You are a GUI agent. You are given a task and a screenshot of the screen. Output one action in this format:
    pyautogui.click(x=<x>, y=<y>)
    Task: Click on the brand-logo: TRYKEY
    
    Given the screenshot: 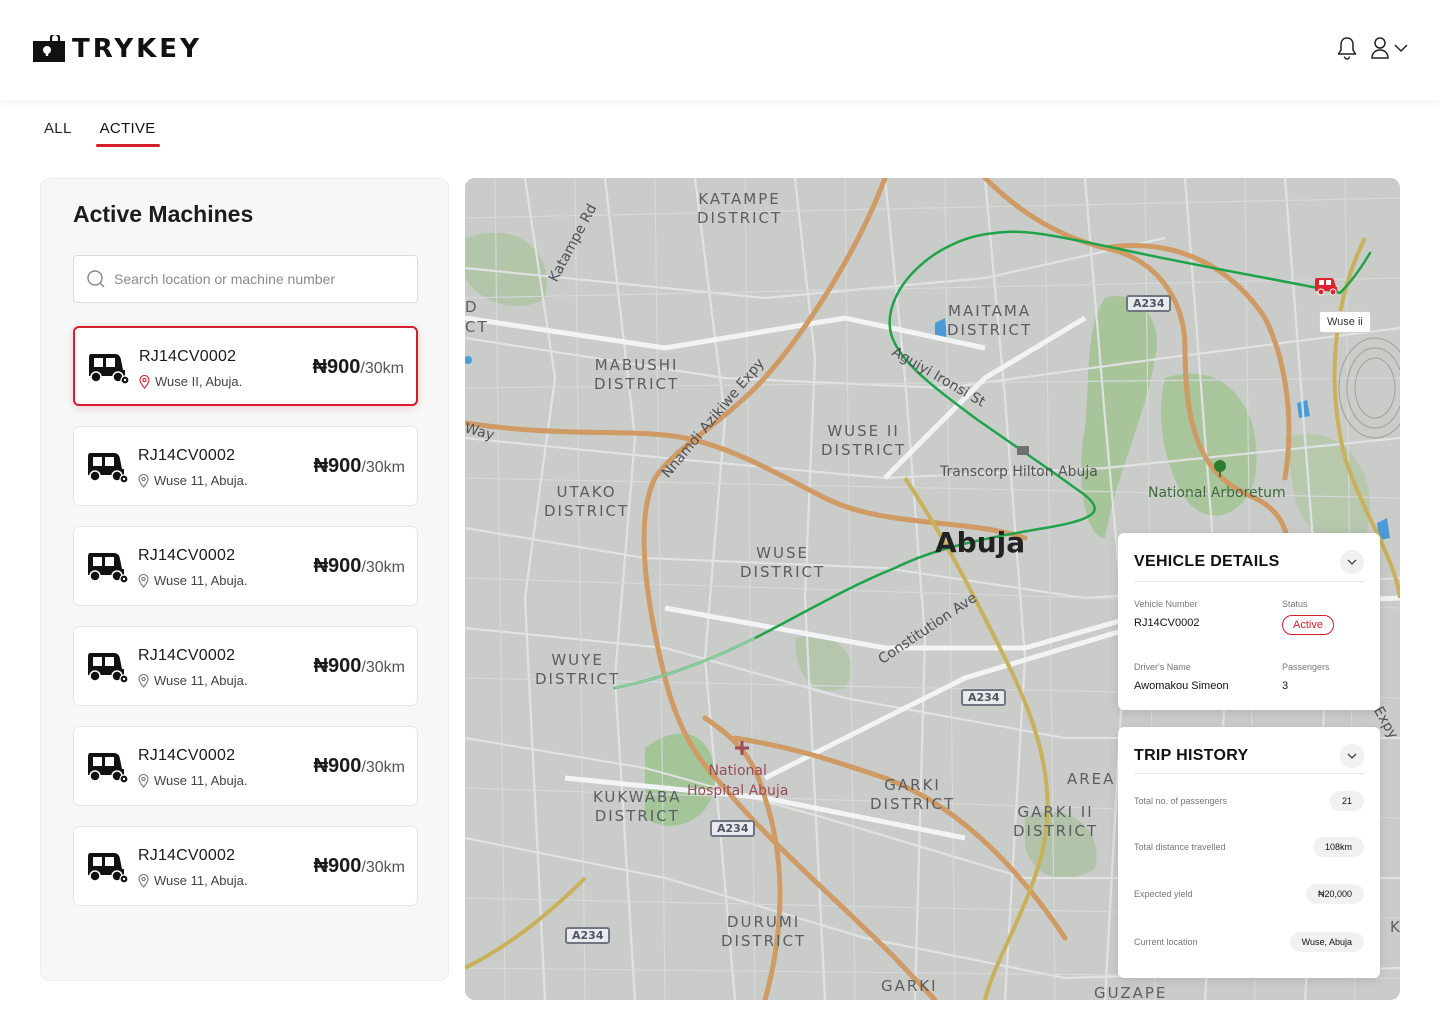 What is the action you would take?
    pyautogui.click(x=117, y=49)
    